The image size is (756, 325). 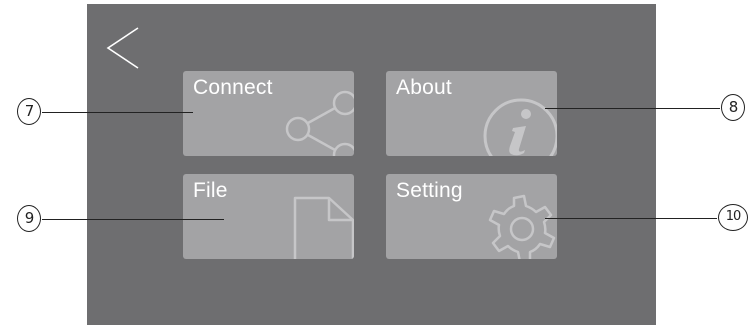 What do you see at coordinates (29, 218) in the screenshot?
I see `callout-number-9: 9` at bounding box center [29, 218].